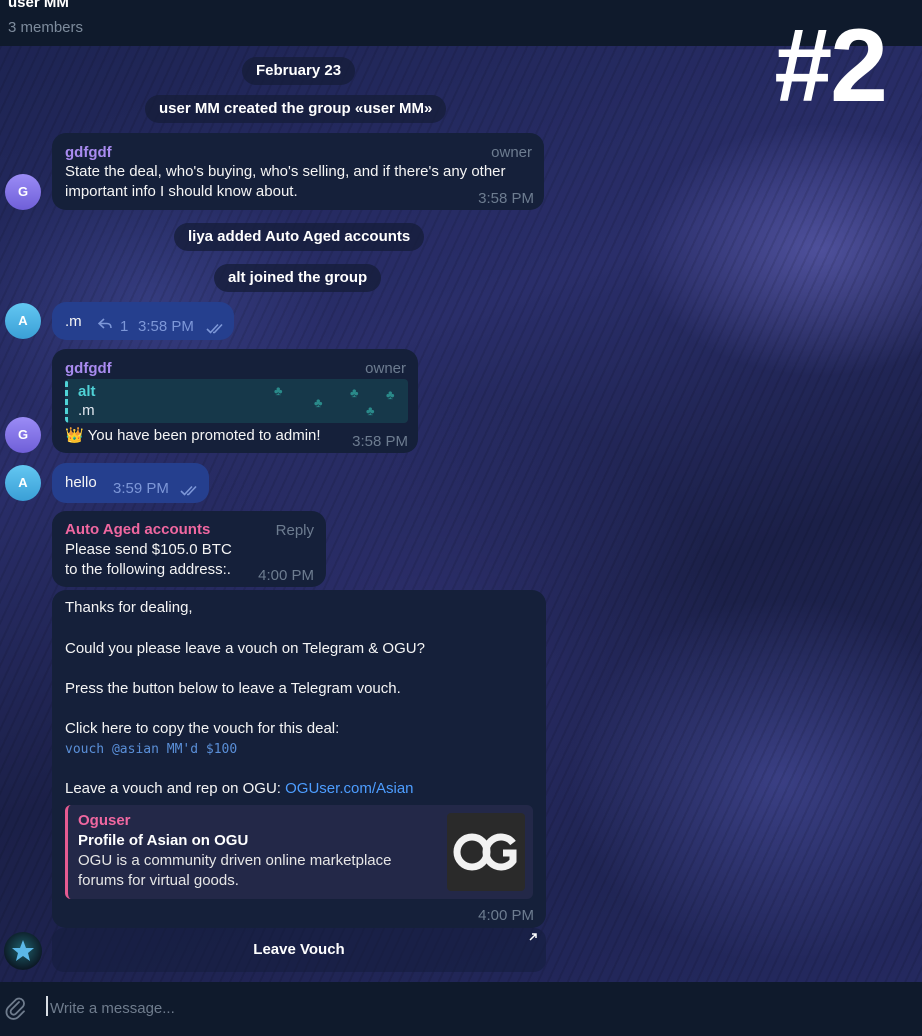 The image size is (922, 1036). What do you see at coordinates (104, 326) in the screenshot?
I see `reply-arrow-icon` at bounding box center [104, 326].